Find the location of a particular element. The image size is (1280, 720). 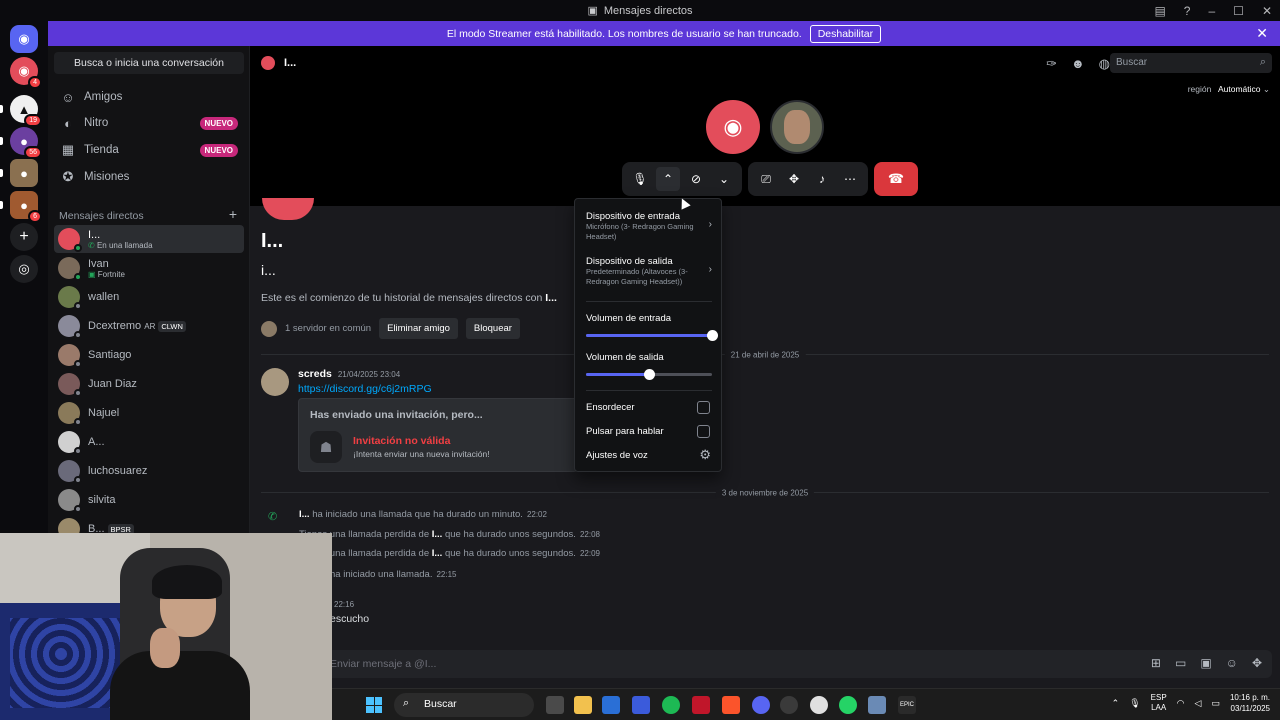

create-dm-icon: + is located at coordinates (233, 214).